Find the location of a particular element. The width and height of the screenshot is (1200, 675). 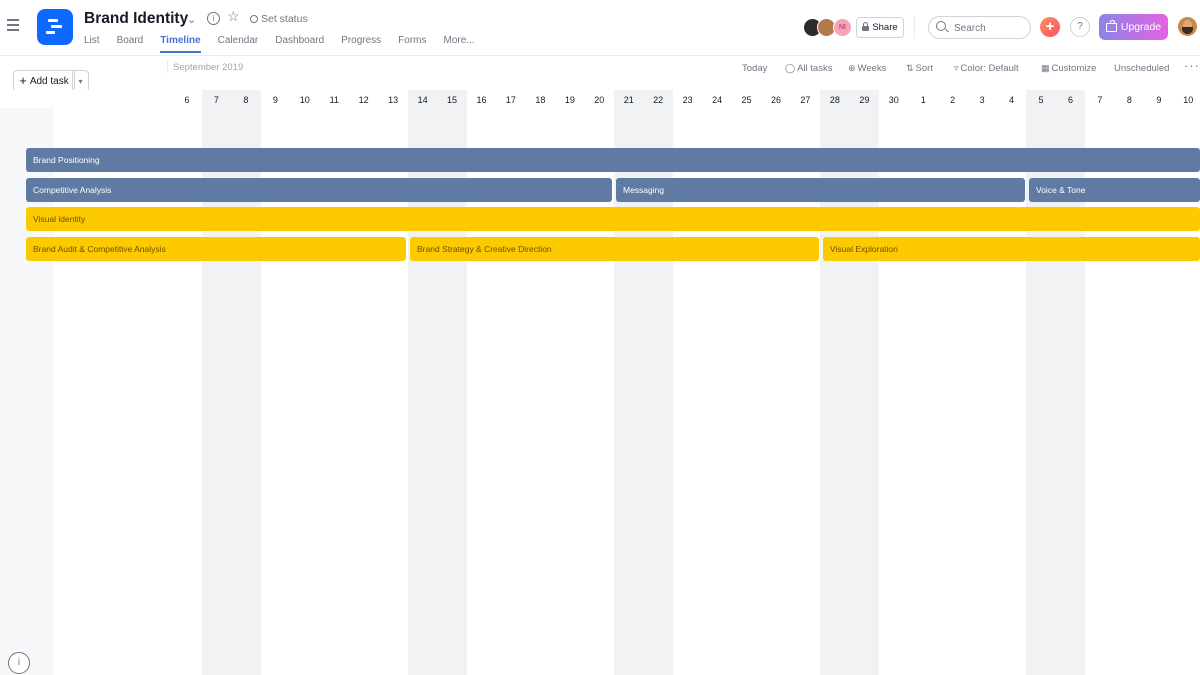

tab-list: List is located at coordinates (92, 44).